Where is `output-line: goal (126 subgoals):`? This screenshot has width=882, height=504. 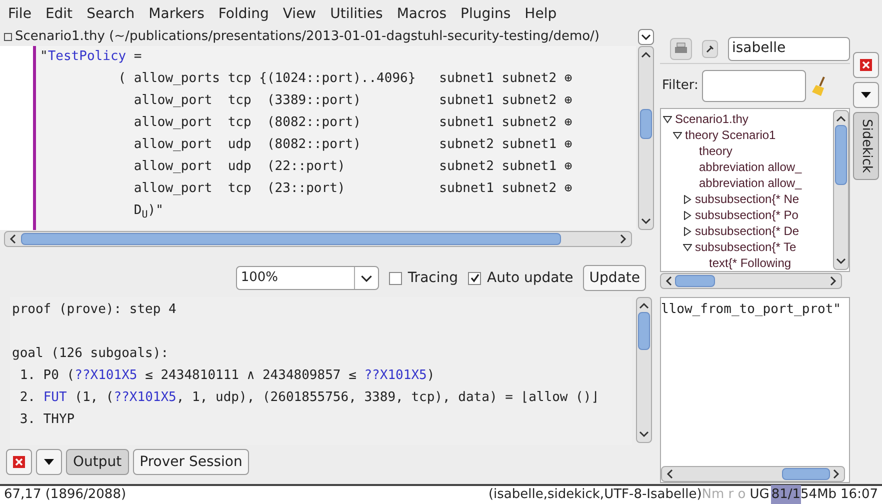 output-line: goal (126 subgoals): is located at coordinates (90, 354).